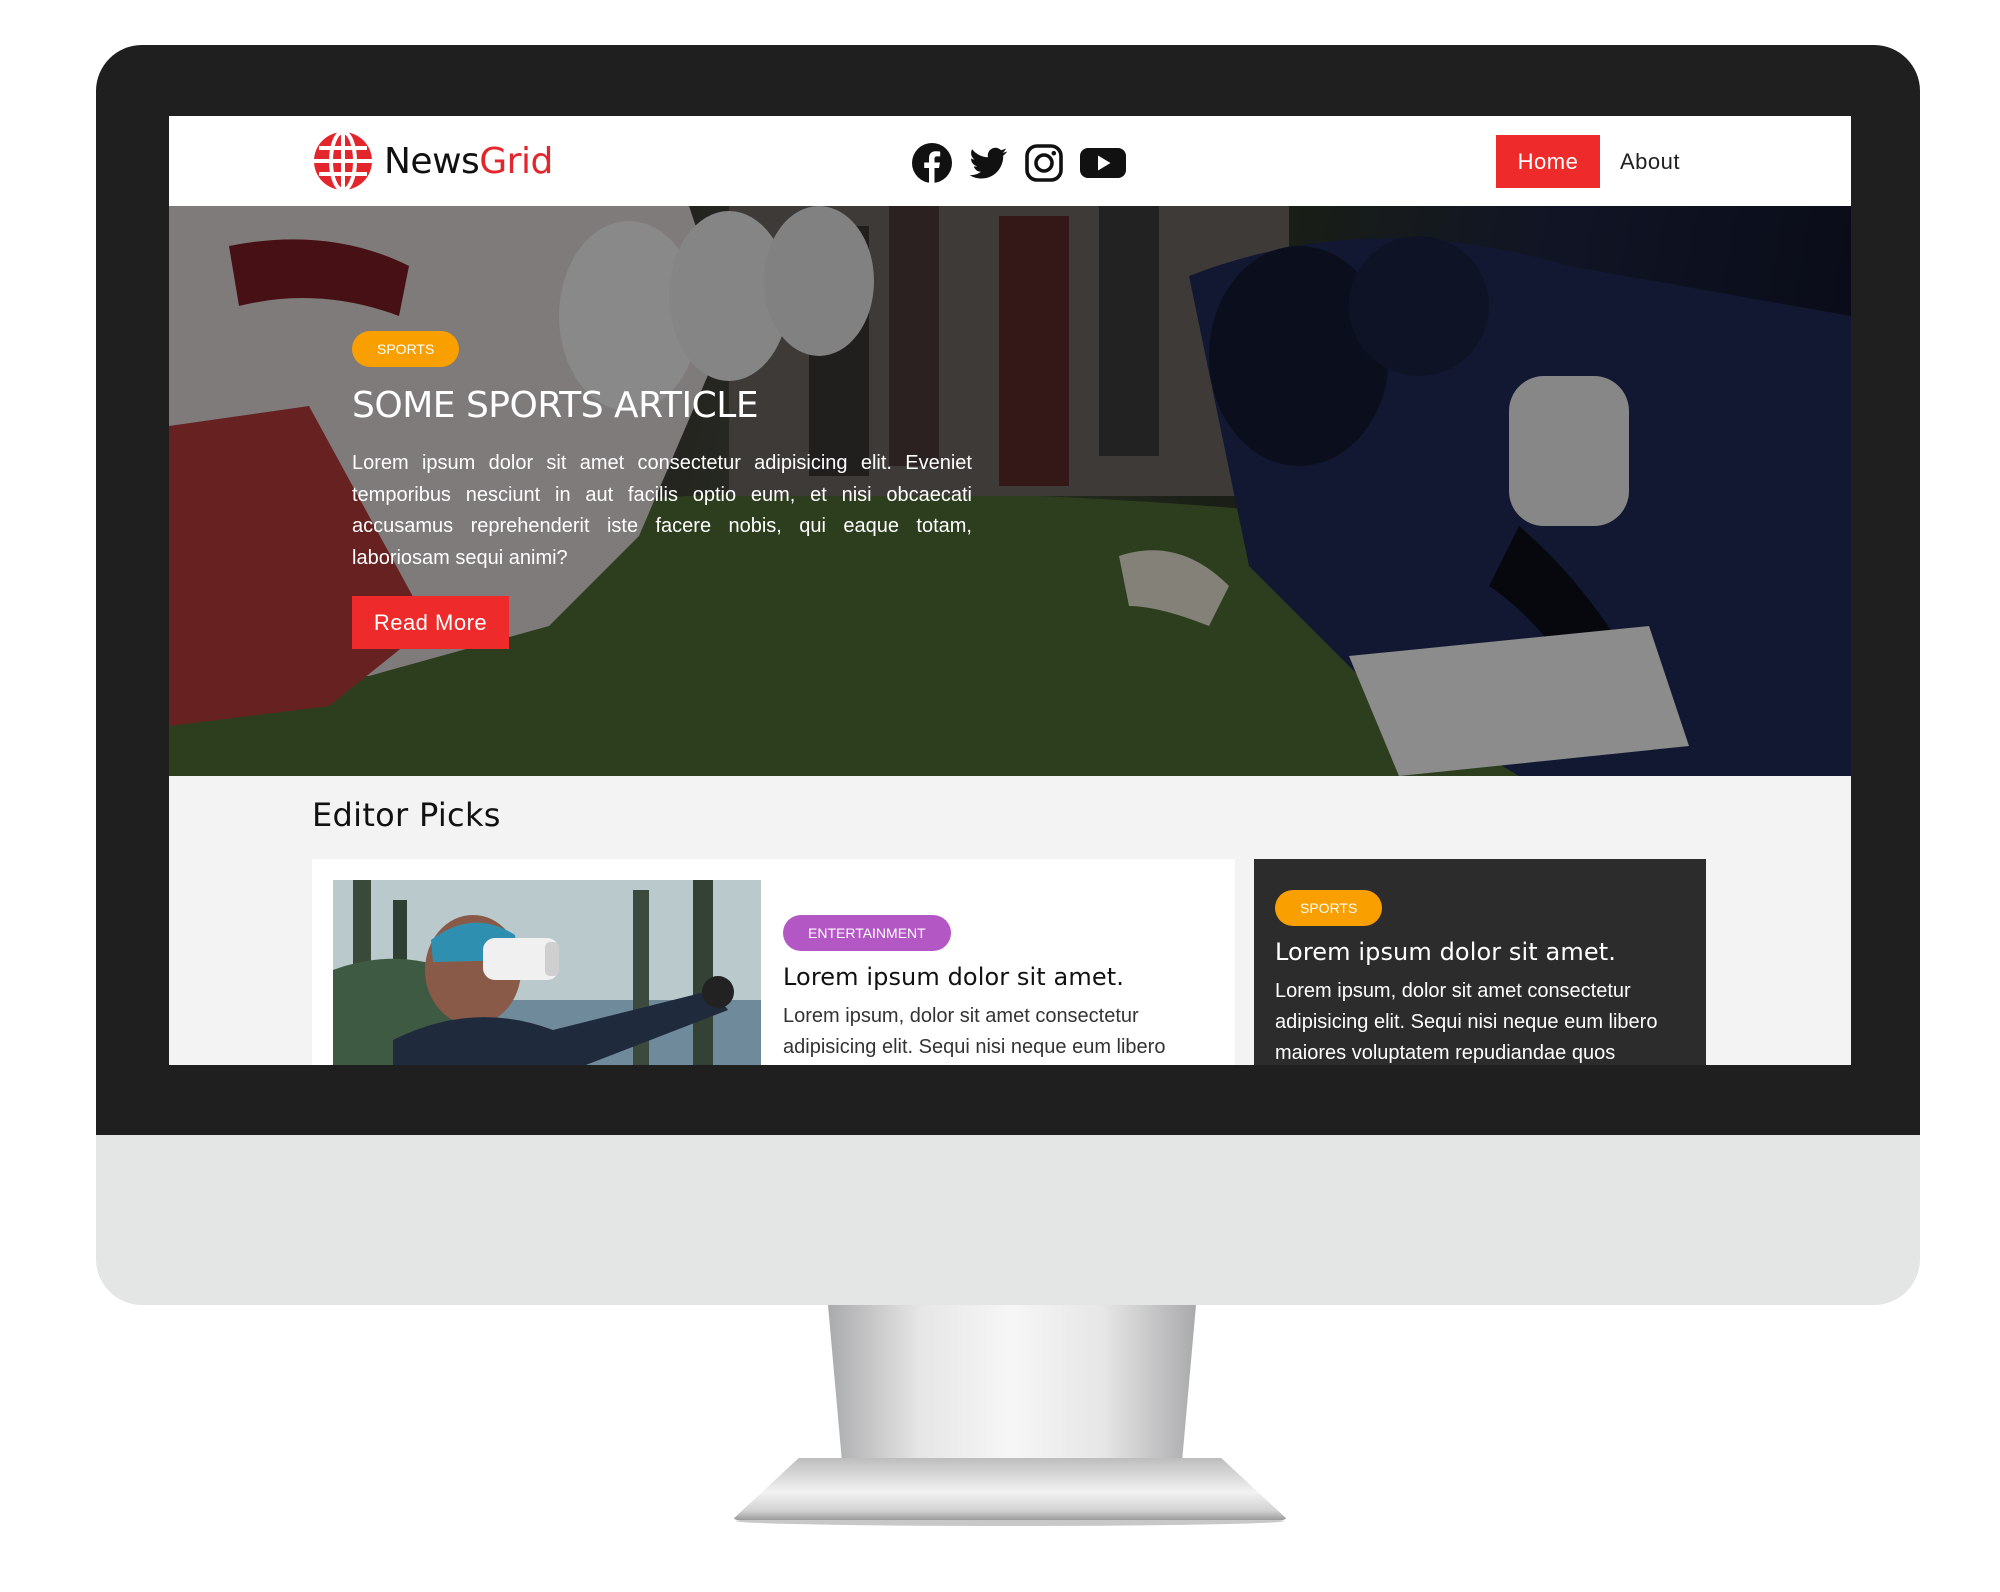 This screenshot has height=1592, width=2000. I want to click on logo-text: NewsGrid, so click(468, 161).